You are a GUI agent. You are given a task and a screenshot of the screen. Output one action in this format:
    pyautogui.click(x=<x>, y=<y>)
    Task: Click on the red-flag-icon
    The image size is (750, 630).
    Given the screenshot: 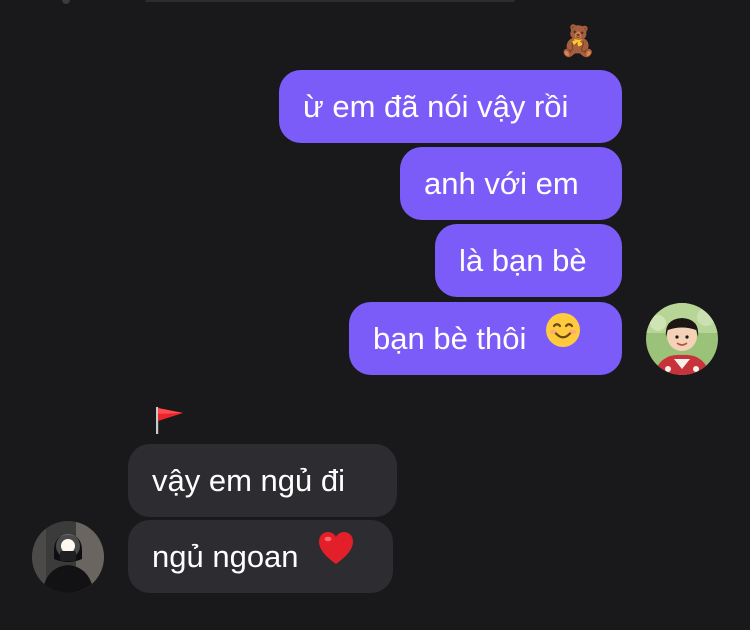 What is the action you would take?
    pyautogui.click(x=169, y=420)
    